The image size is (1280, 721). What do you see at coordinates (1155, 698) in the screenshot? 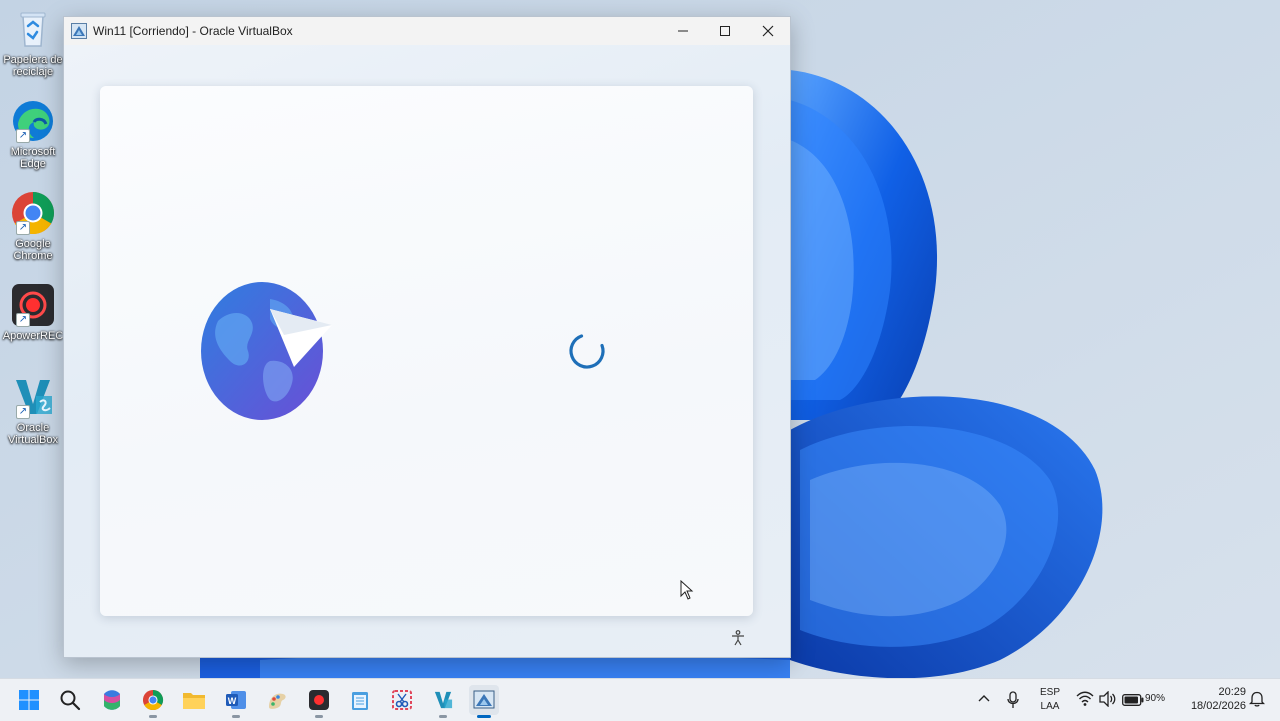
I see `battery-percentage: 90%` at bounding box center [1155, 698].